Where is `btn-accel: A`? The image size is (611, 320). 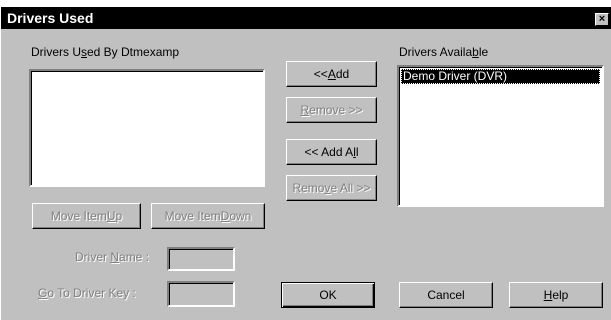
btn-accel: A is located at coordinates (331, 74).